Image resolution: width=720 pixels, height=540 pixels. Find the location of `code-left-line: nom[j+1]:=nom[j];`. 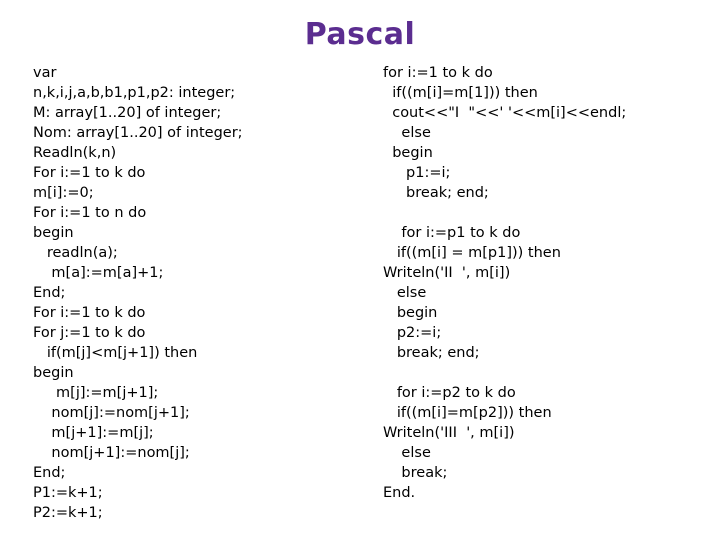

code-left-line: nom[j+1]:=nom[j]; is located at coordinates (111, 453).